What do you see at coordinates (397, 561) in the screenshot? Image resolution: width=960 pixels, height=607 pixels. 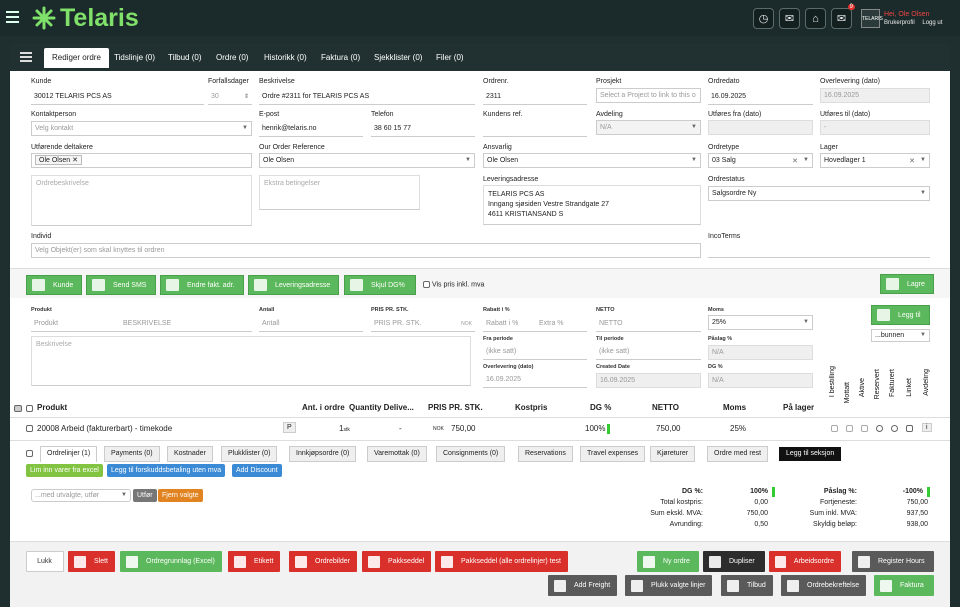 I see `pakkseddel-button: Pakkseddel` at bounding box center [397, 561].